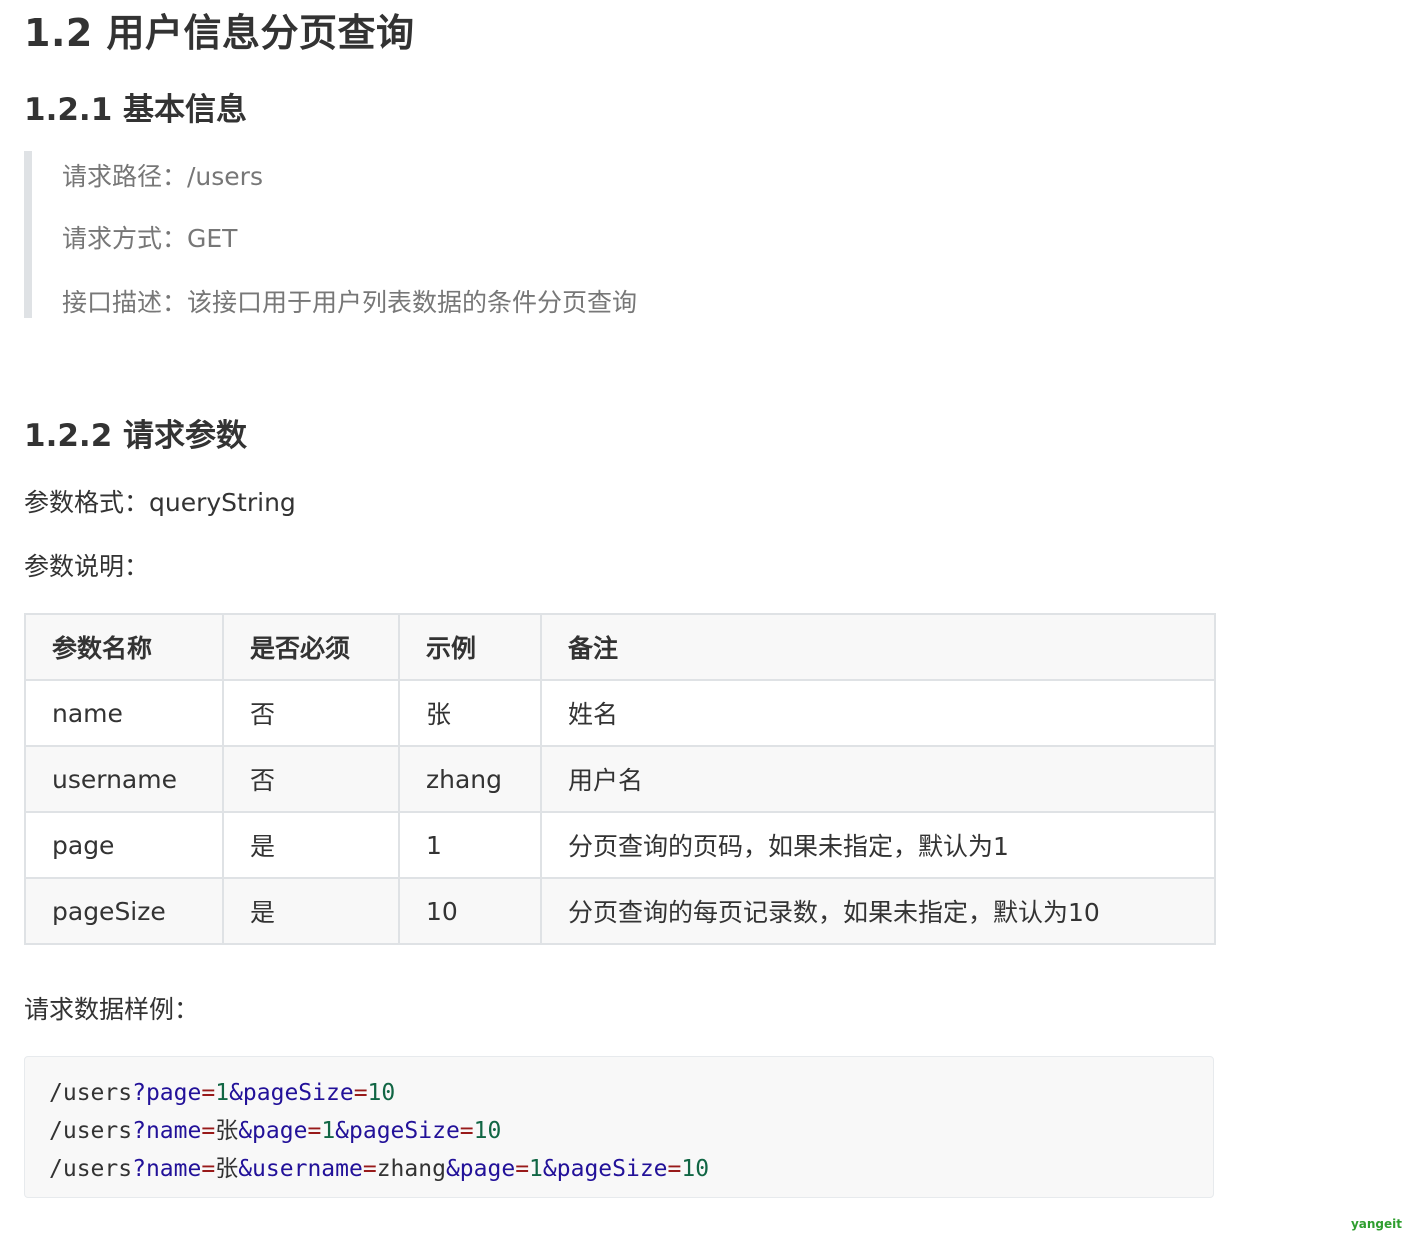 This screenshot has height=1241, width=1412. Describe the element at coordinates (878, 845) in the screenshot. I see `cell-remark: 分页查询的页码，如果未指定，默认为1` at that location.